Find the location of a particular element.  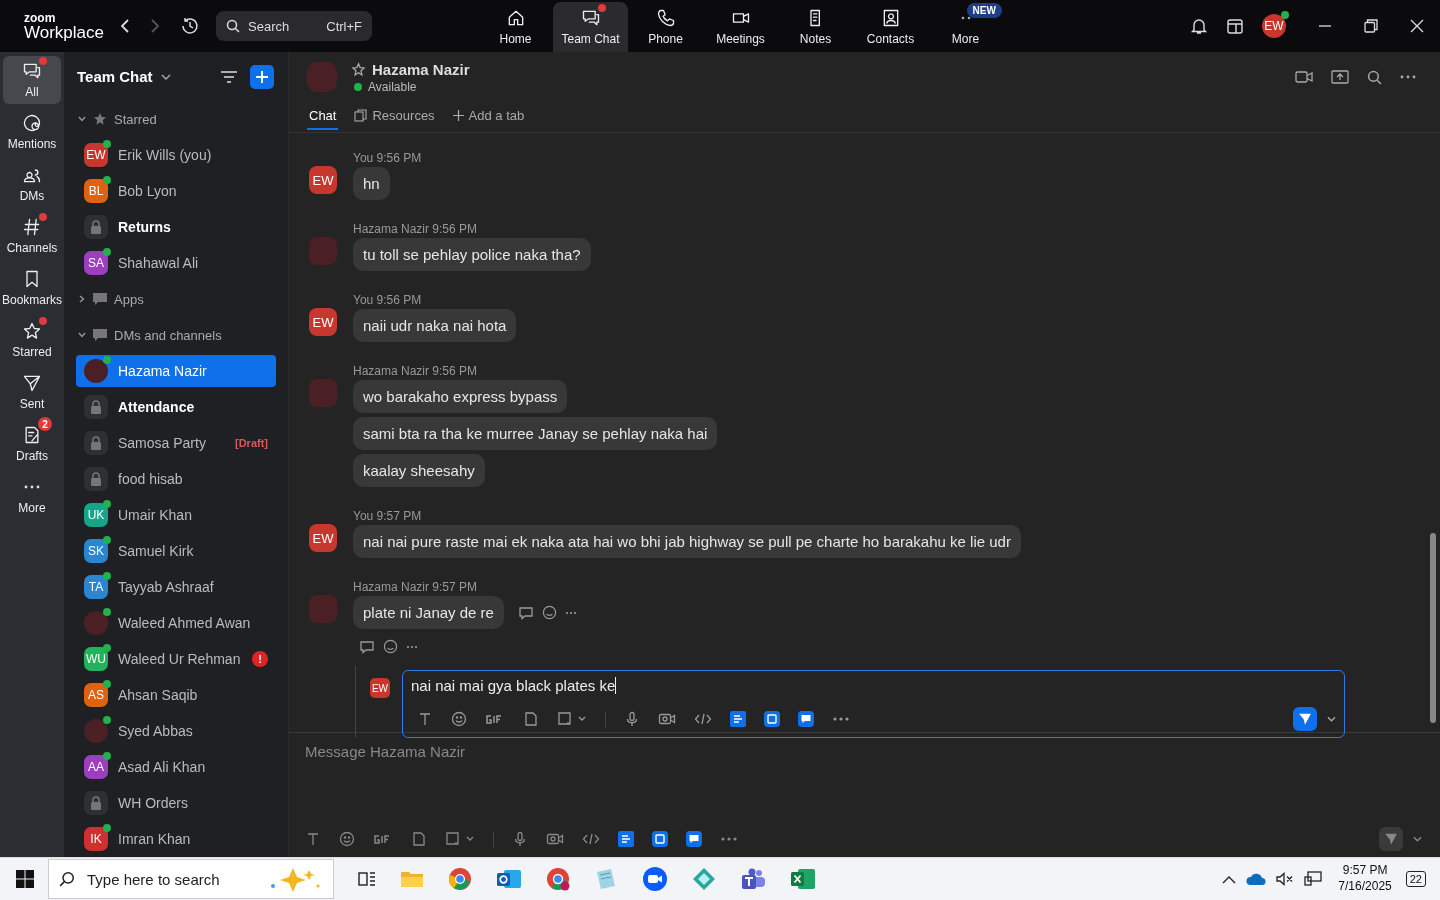

section-header: DMs and channels is located at coordinates (176, 335).